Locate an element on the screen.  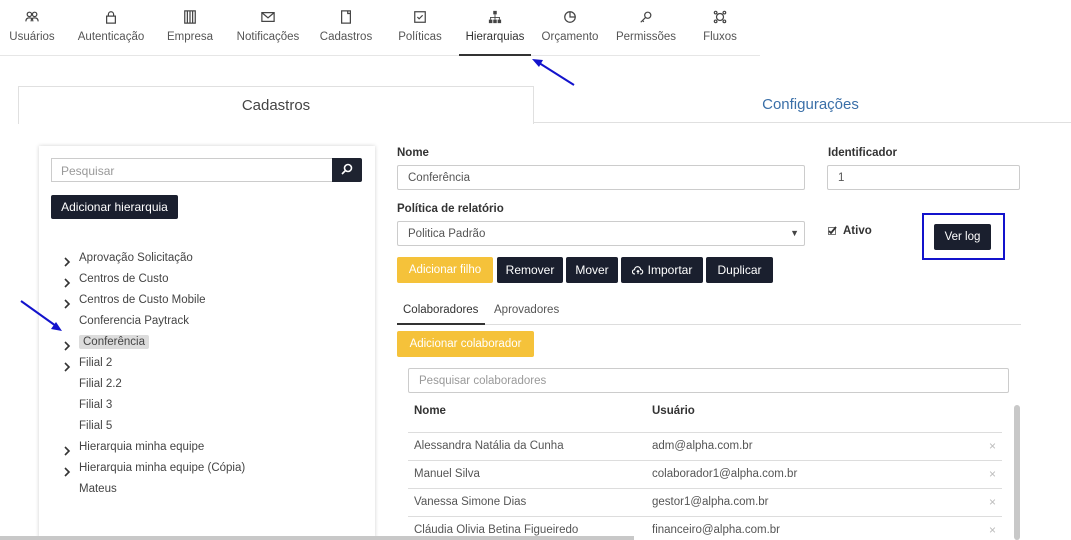
nome-label: Nome is located at coordinates (413, 153).